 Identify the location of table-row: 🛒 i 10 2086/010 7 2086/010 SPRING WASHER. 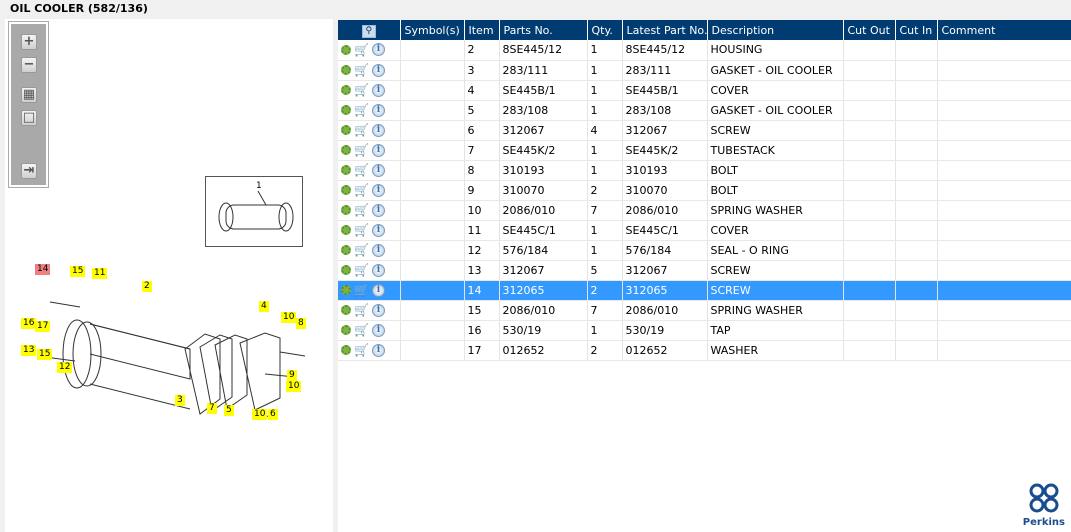
(704, 210).